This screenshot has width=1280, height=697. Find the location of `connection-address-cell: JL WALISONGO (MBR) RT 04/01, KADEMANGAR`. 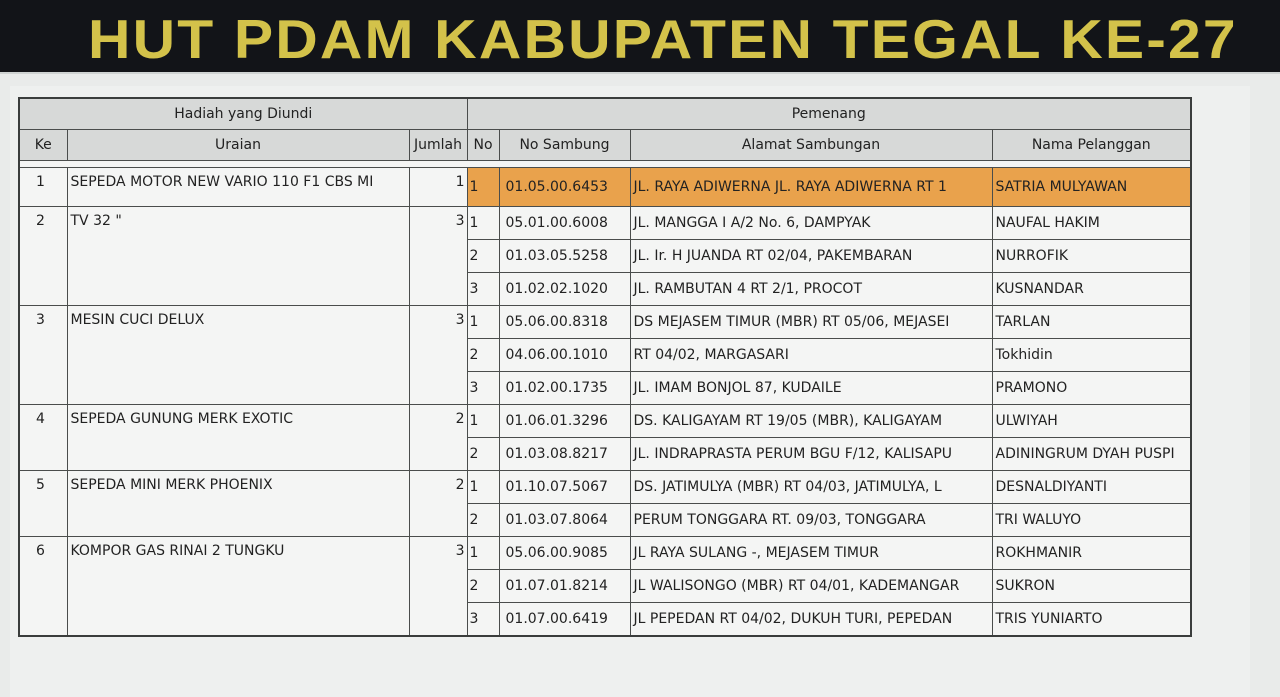

connection-address-cell: JL WALISONGO (MBR) RT 04/01, KADEMANGAR is located at coordinates (811, 586).